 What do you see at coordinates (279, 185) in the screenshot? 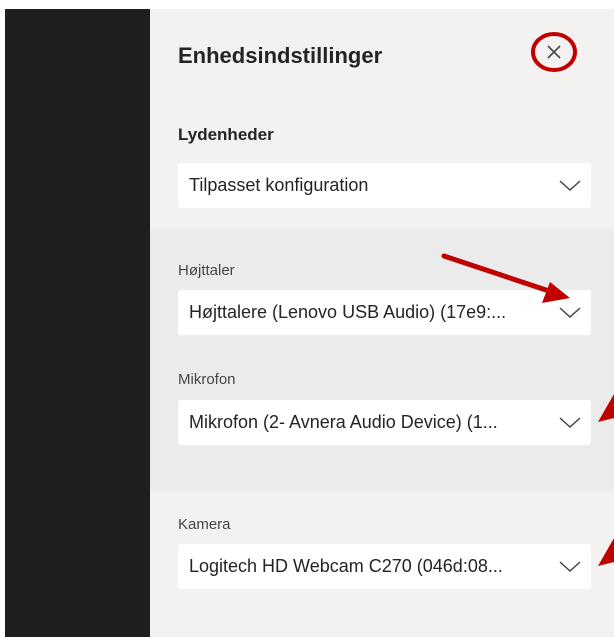
I see `audio-config-value: Tilpasset konfiguration` at bounding box center [279, 185].